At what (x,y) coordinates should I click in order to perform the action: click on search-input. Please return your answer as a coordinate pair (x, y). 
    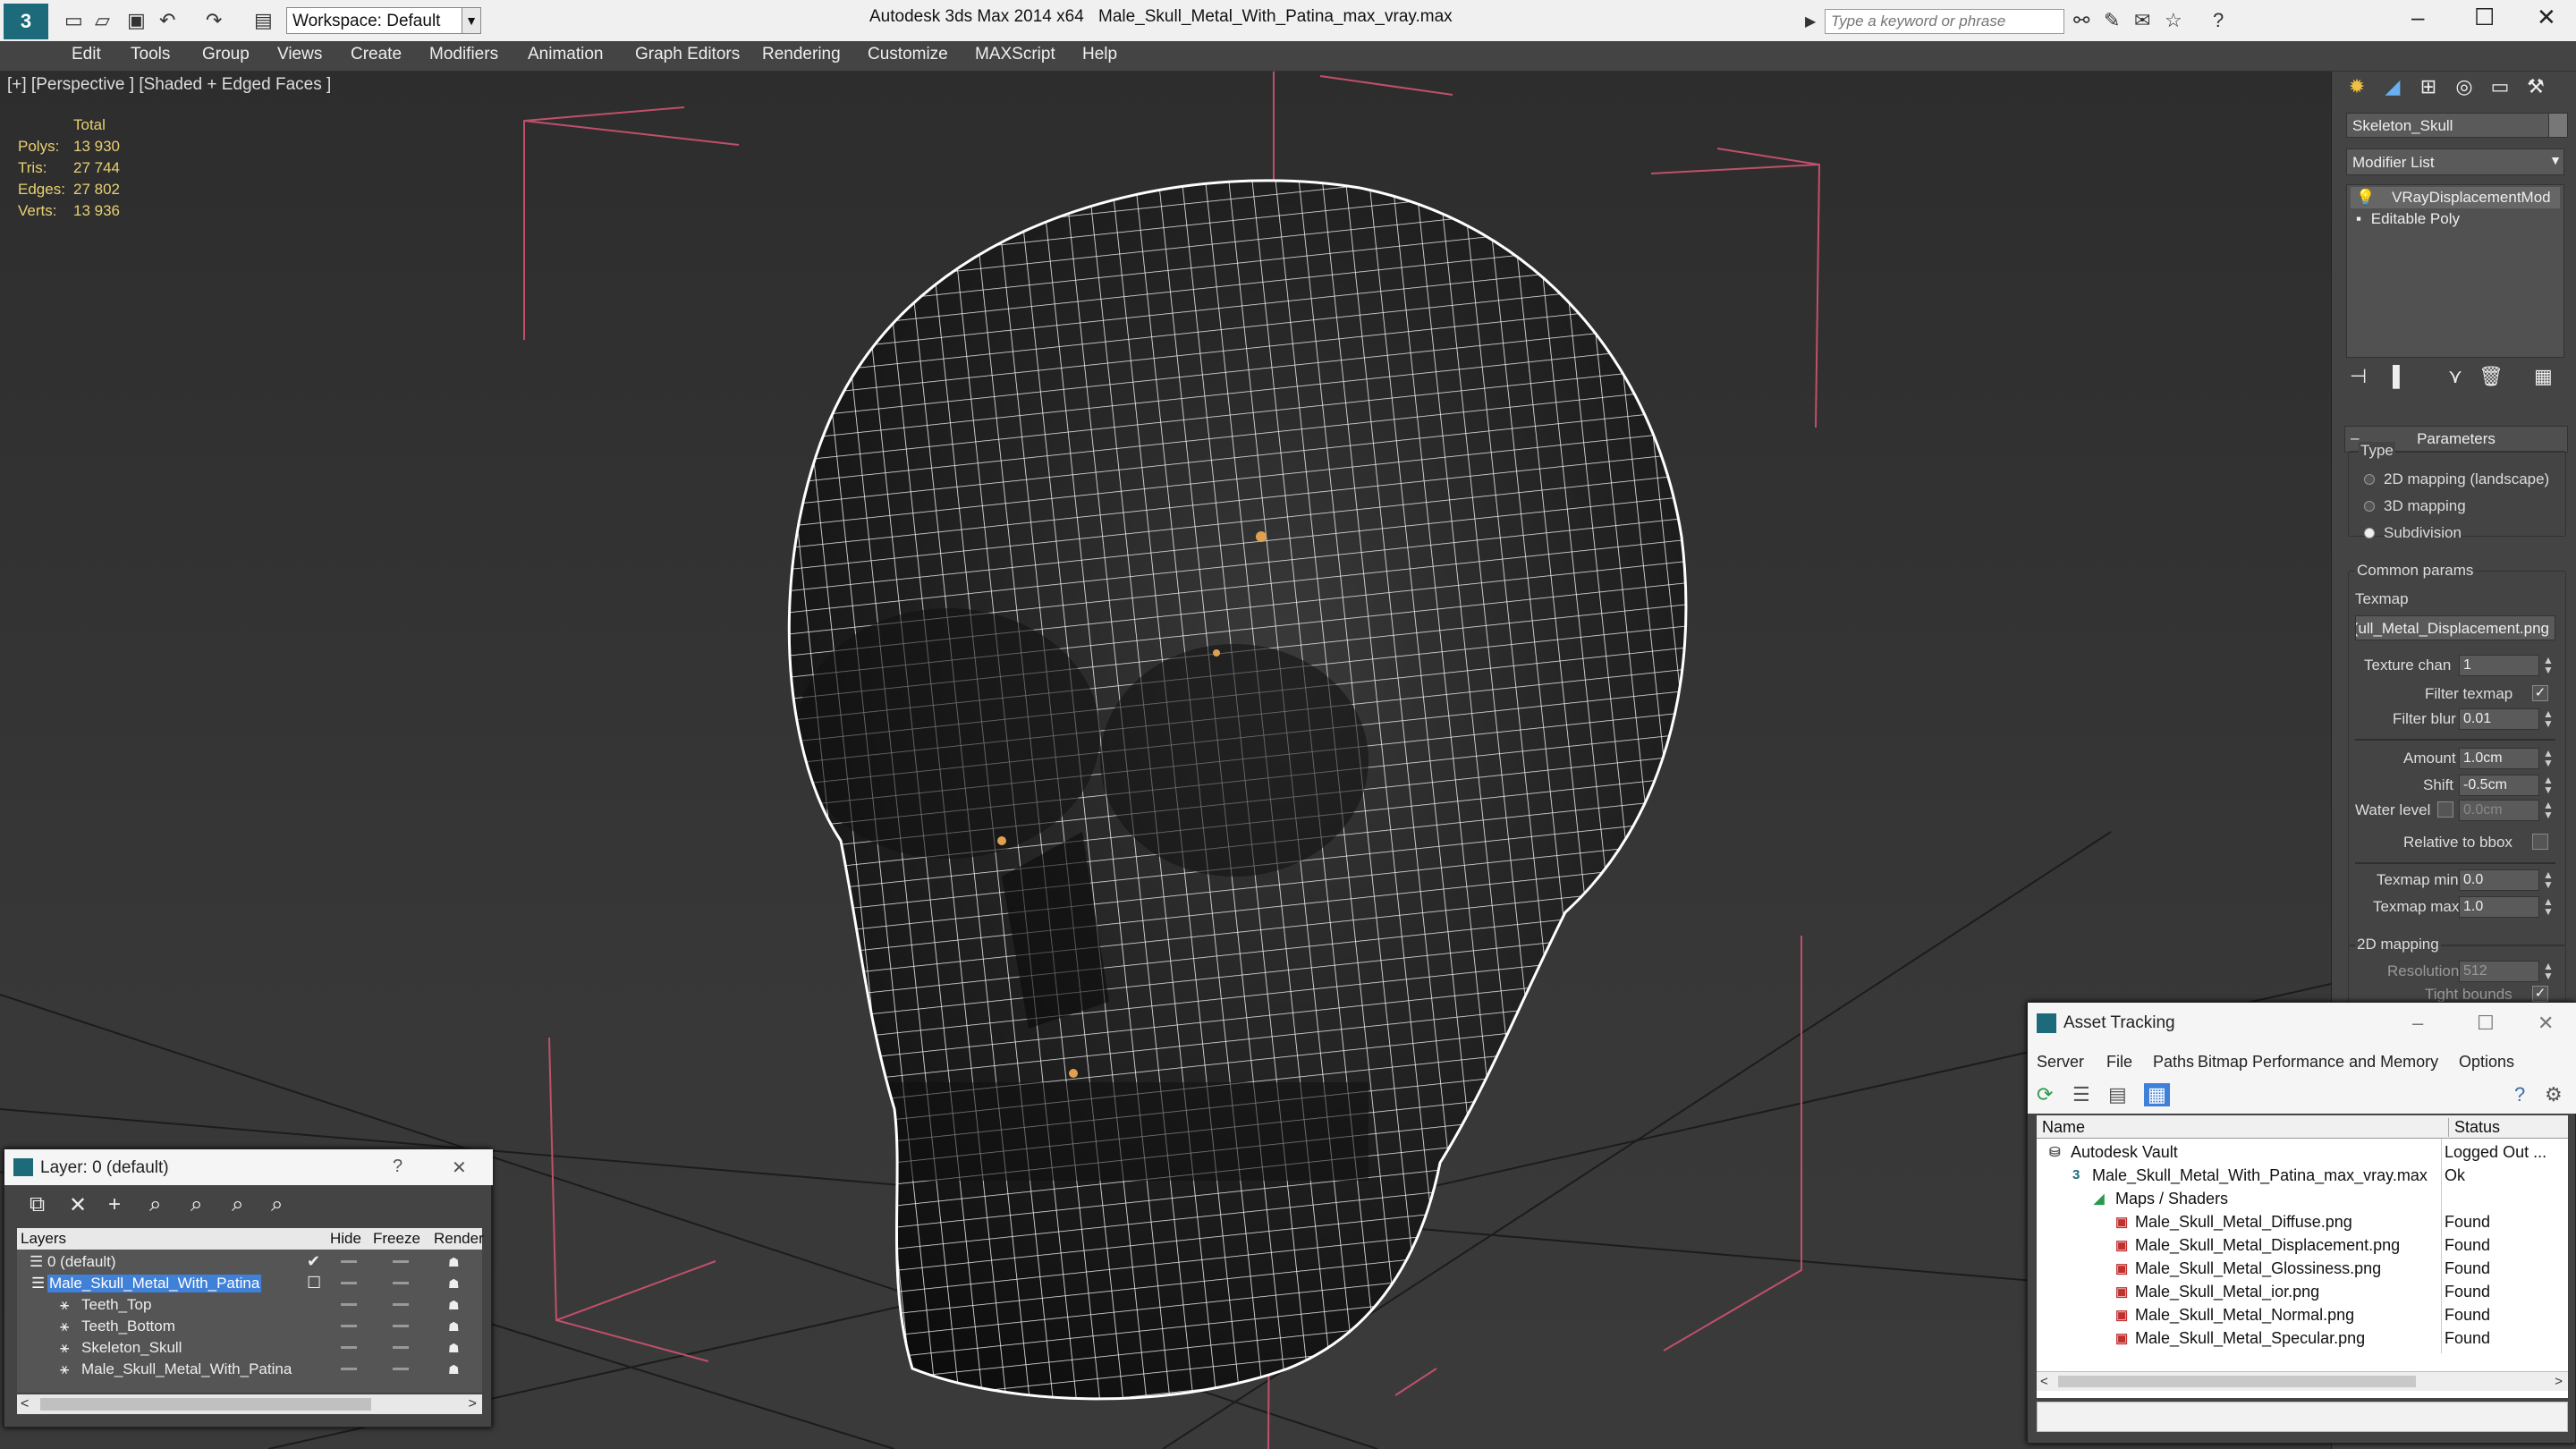
    Looking at the image, I should click on (1944, 21).